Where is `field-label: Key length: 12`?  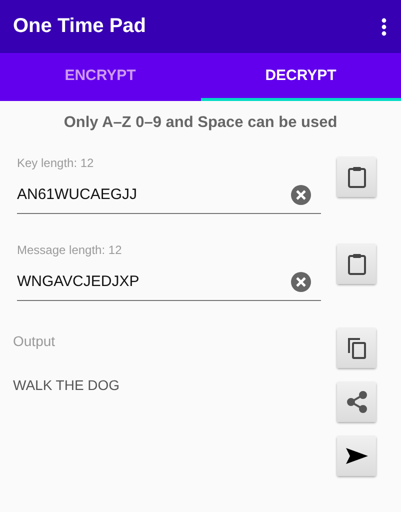
field-label: Key length: 12 is located at coordinates (55, 163).